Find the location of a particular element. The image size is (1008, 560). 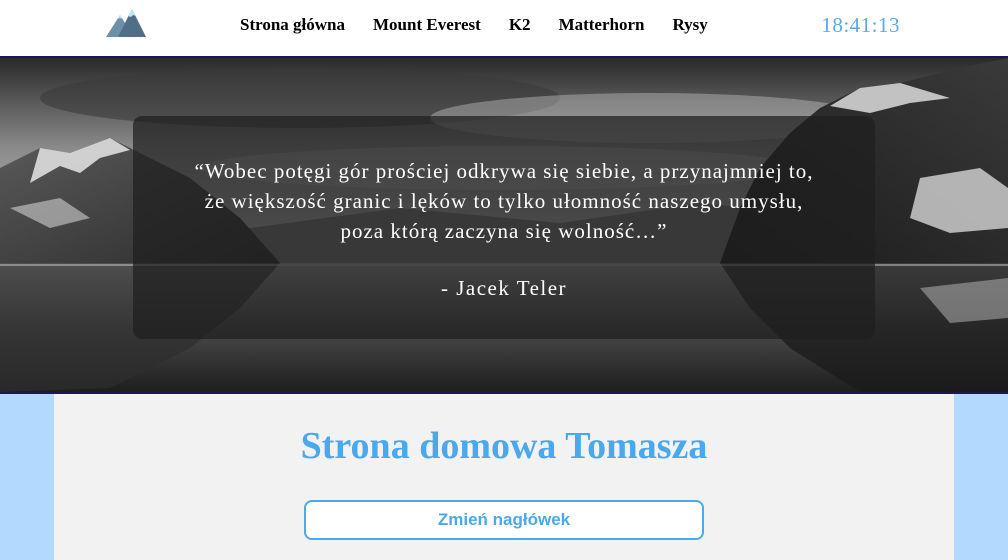

nav-link-mount-everest: Mount Everest is located at coordinates (427, 25).